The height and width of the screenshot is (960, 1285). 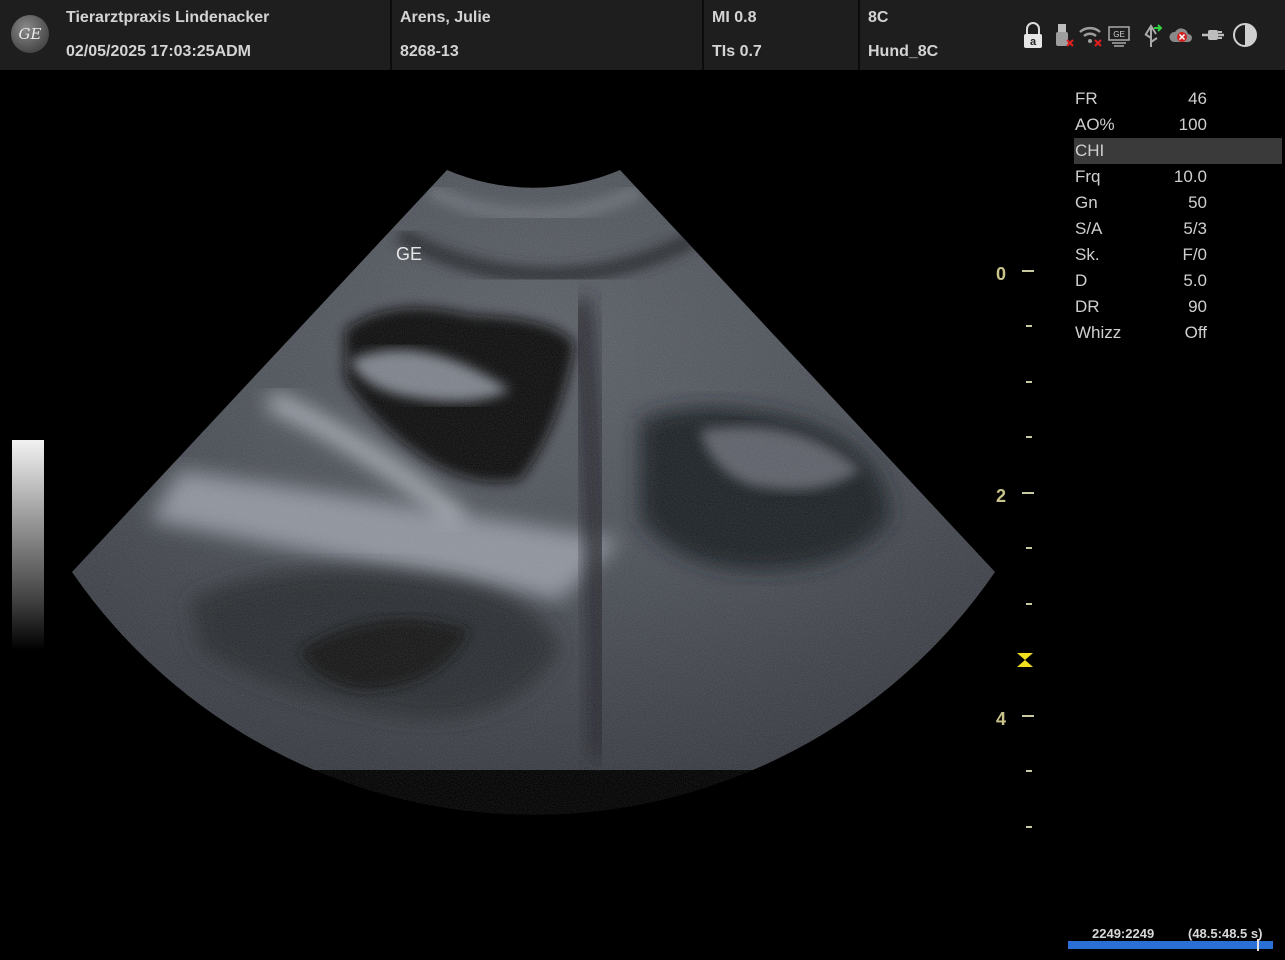 What do you see at coordinates (168, 17) in the screenshot?
I see `clinic-name: Tierarztpraxis Lindenacker` at bounding box center [168, 17].